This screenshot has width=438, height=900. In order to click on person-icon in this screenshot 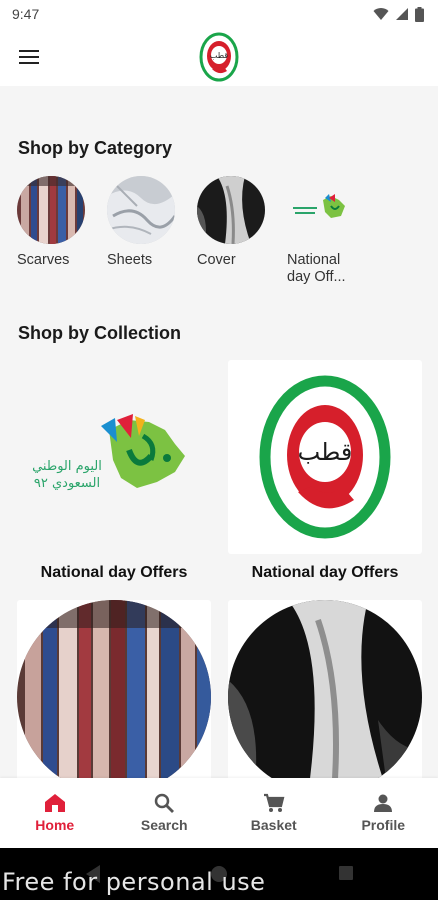, I will do `click(383, 803)`.